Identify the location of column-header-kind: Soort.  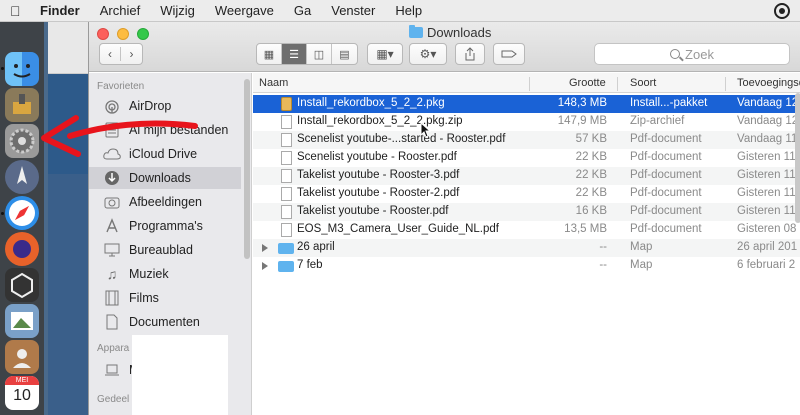
(643, 83).